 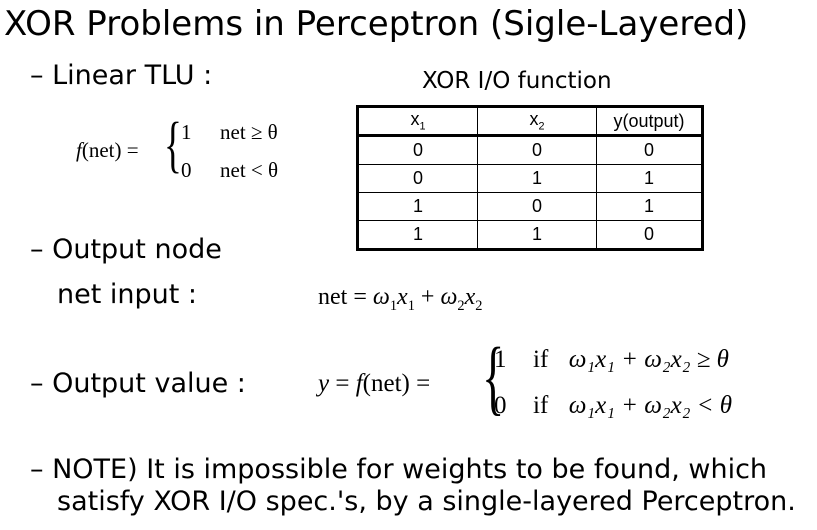 I want to click on table-header-row: x1 x2 y(output), so click(x=530, y=121).